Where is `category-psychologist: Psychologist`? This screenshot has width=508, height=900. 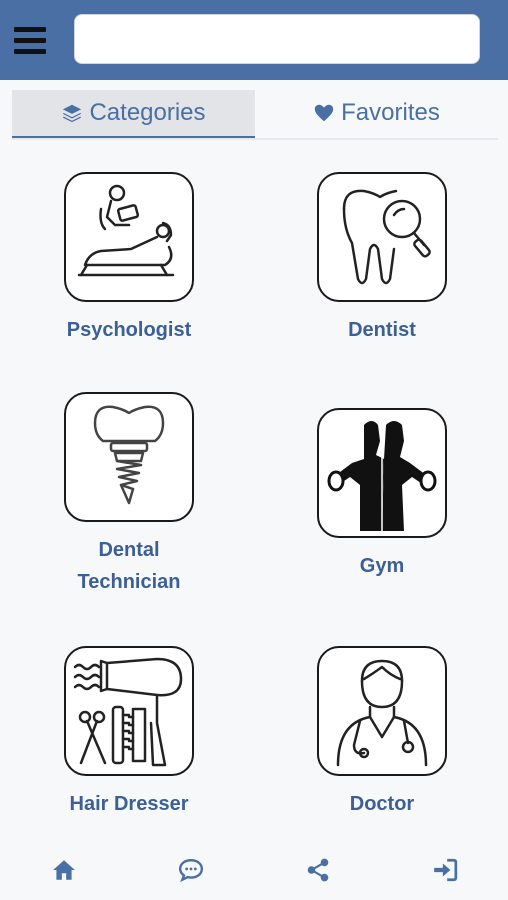 category-psychologist: Psychologist is located at coordinates (129, 259).